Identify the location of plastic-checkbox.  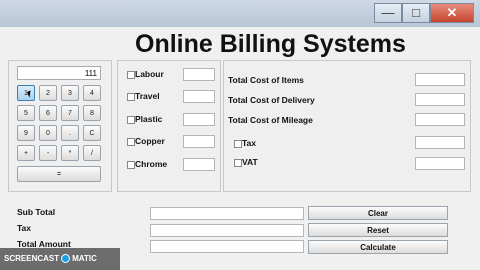
(131, 120).